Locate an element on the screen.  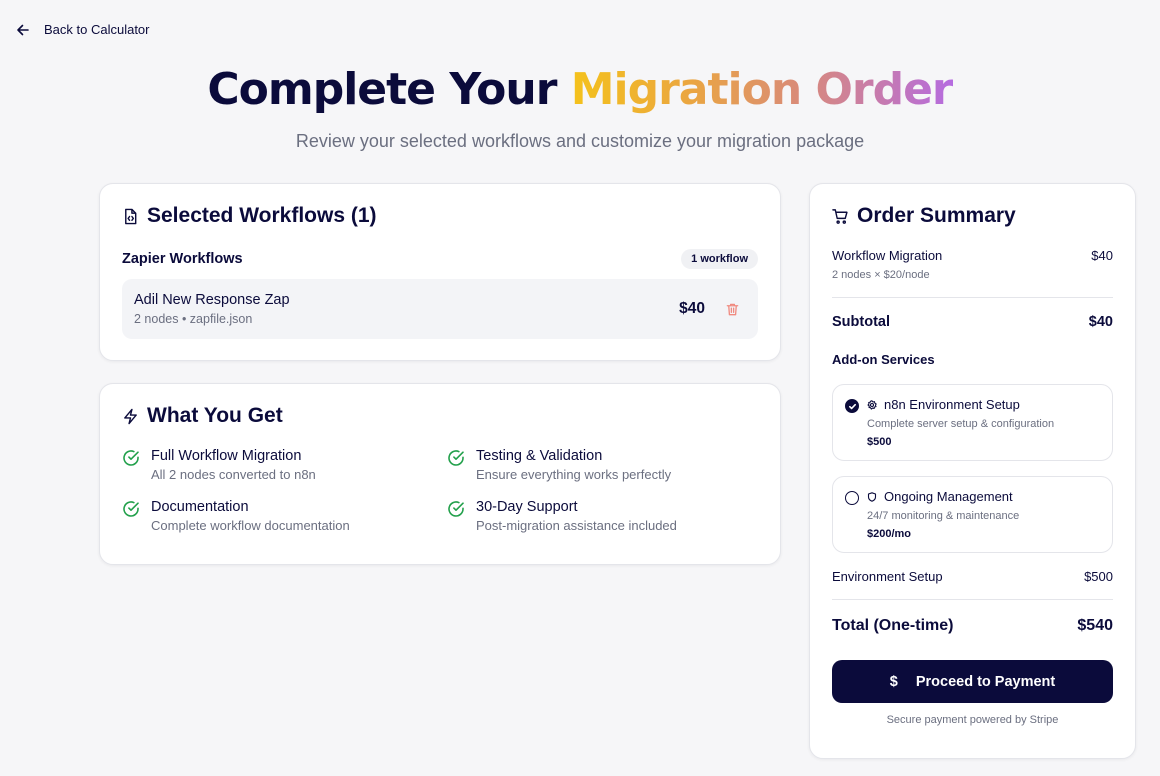
cart-icon is located at coordinates (840, 216).